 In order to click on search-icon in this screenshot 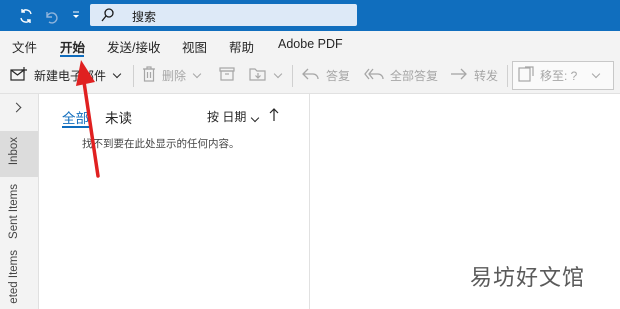, I will do `click(108, 16)`.